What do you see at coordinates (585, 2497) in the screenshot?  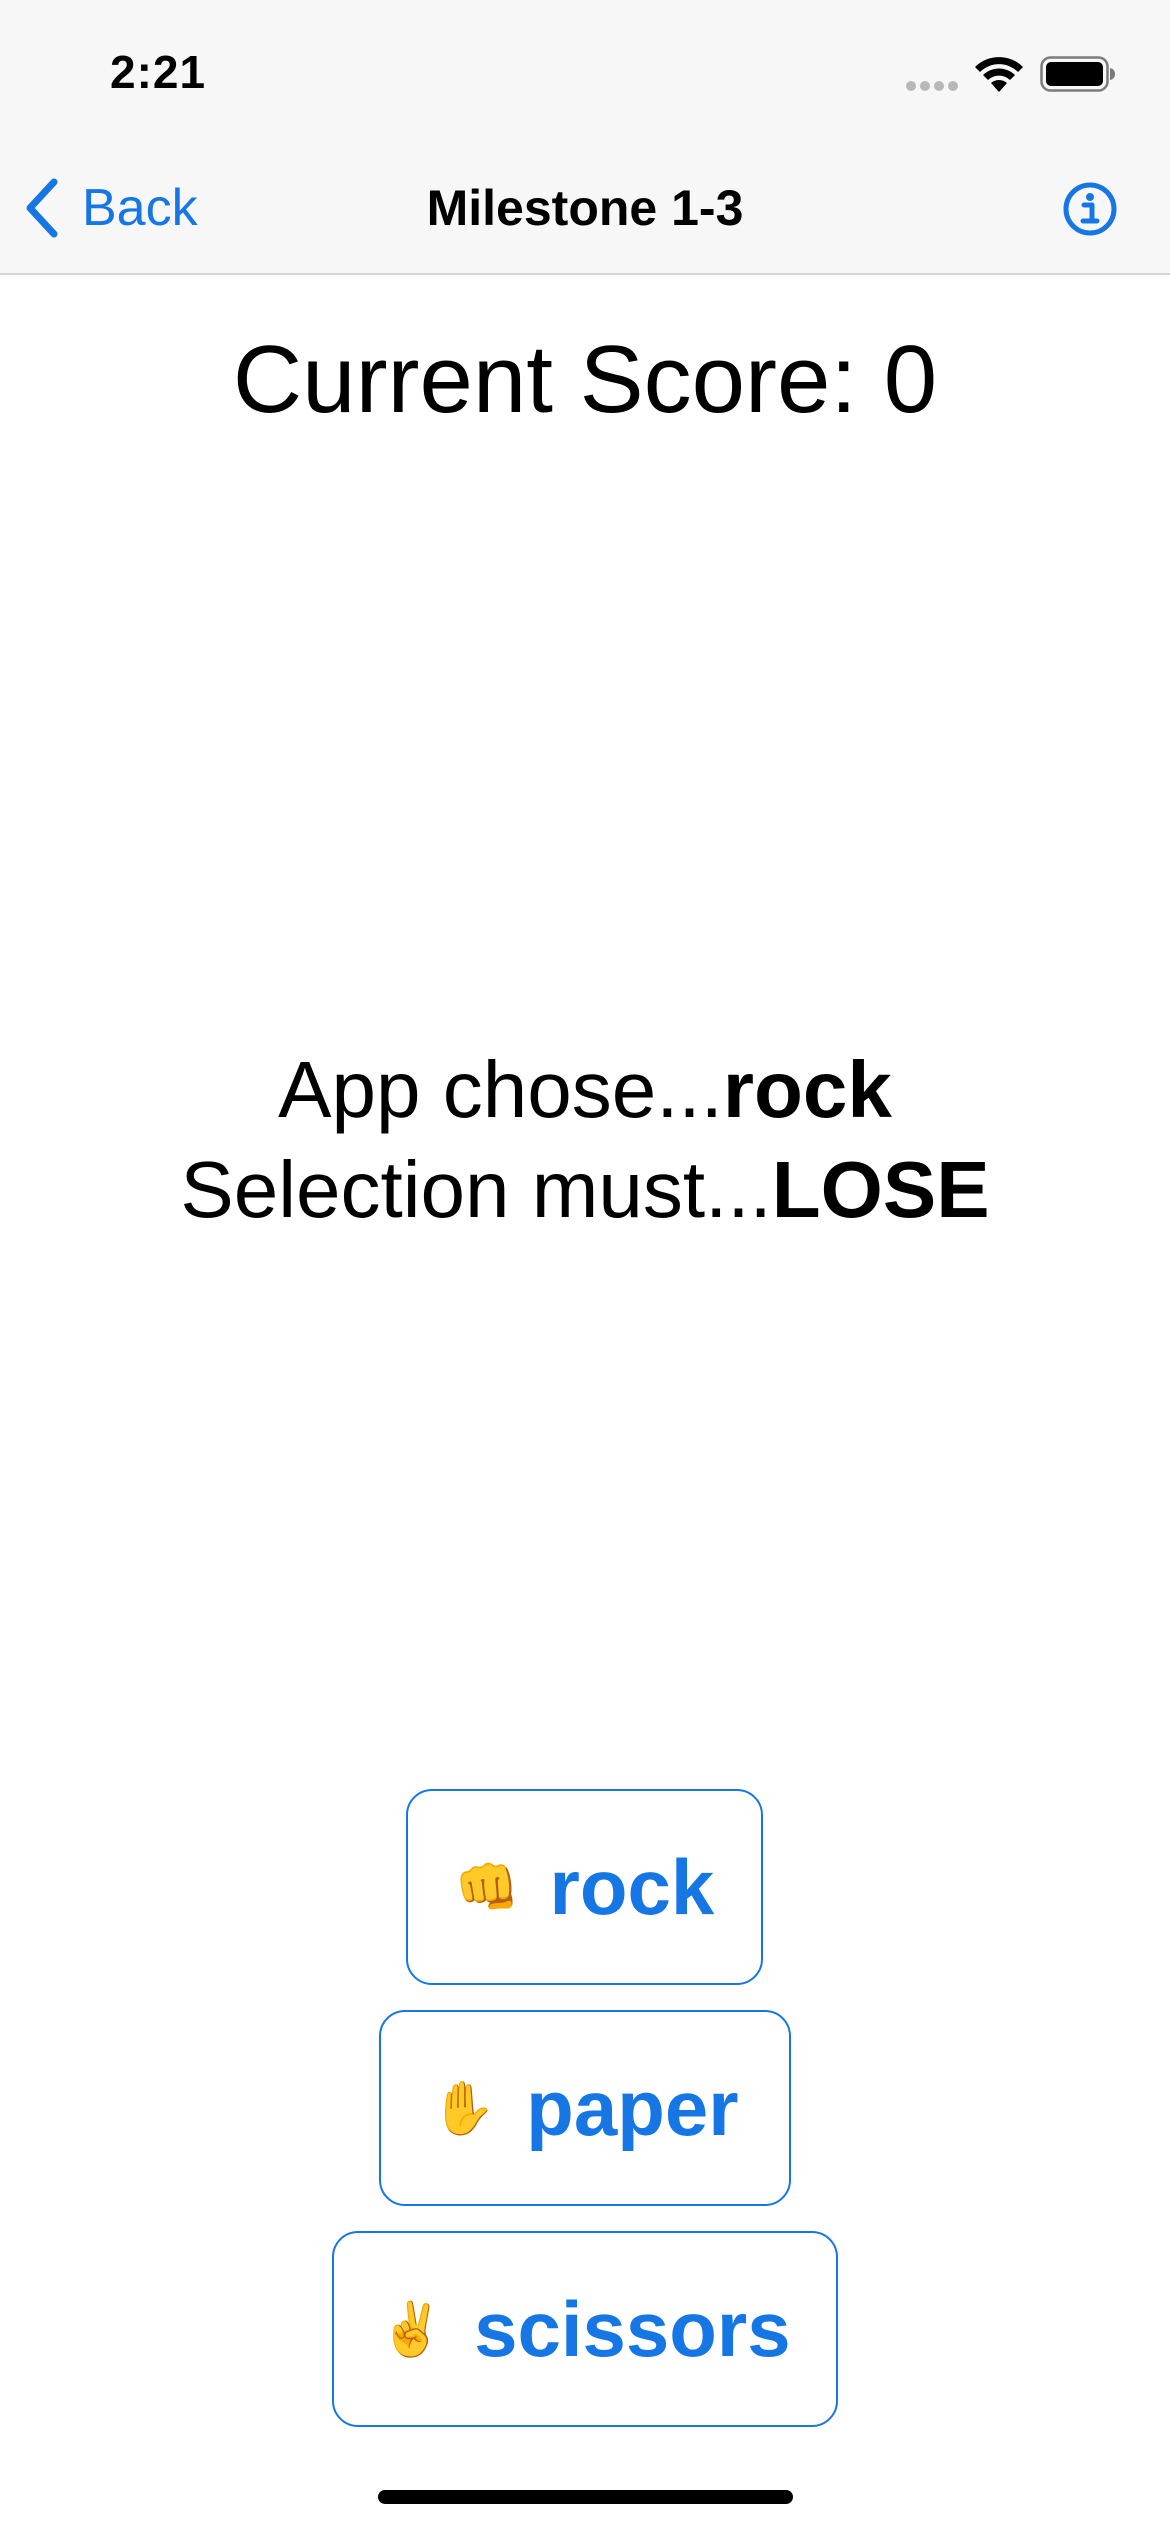 I see `home-indicator` at bounding box center [585, 2497].